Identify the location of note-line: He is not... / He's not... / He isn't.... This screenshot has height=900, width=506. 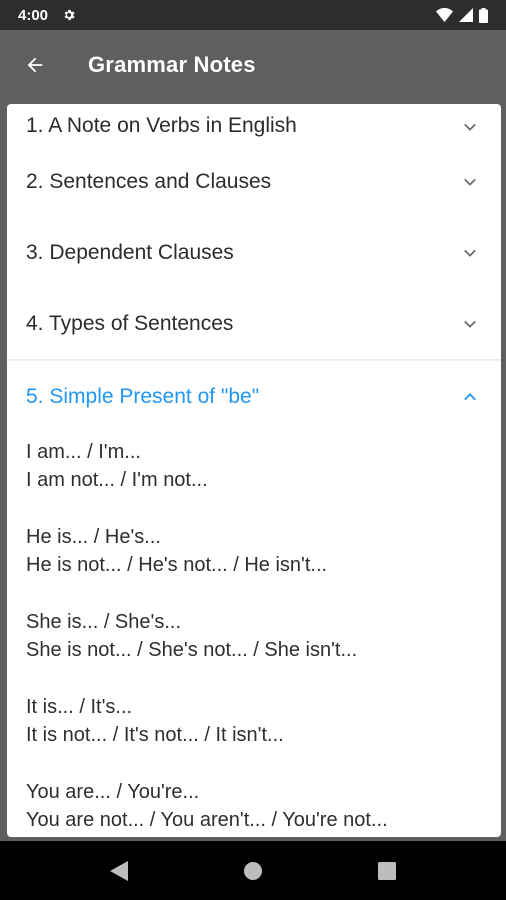
(177, 565).